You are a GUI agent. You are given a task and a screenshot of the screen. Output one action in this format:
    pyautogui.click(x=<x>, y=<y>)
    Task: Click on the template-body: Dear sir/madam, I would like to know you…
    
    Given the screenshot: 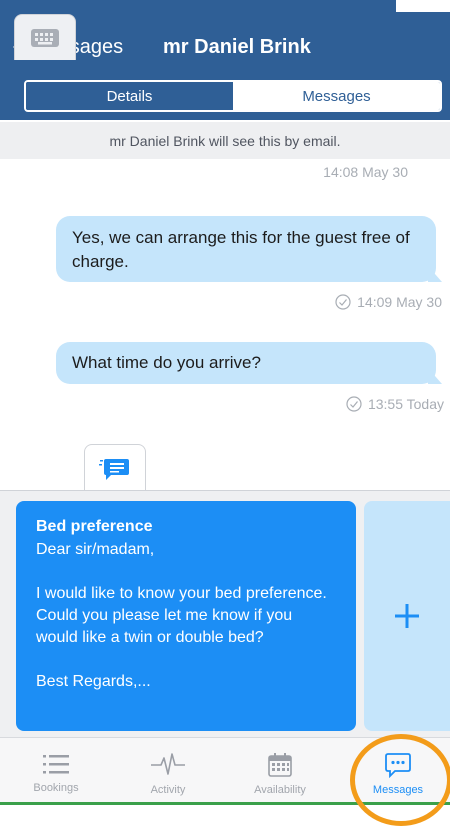 What is the action you would take?
    pyautogui.click(x=181, y=615)
    